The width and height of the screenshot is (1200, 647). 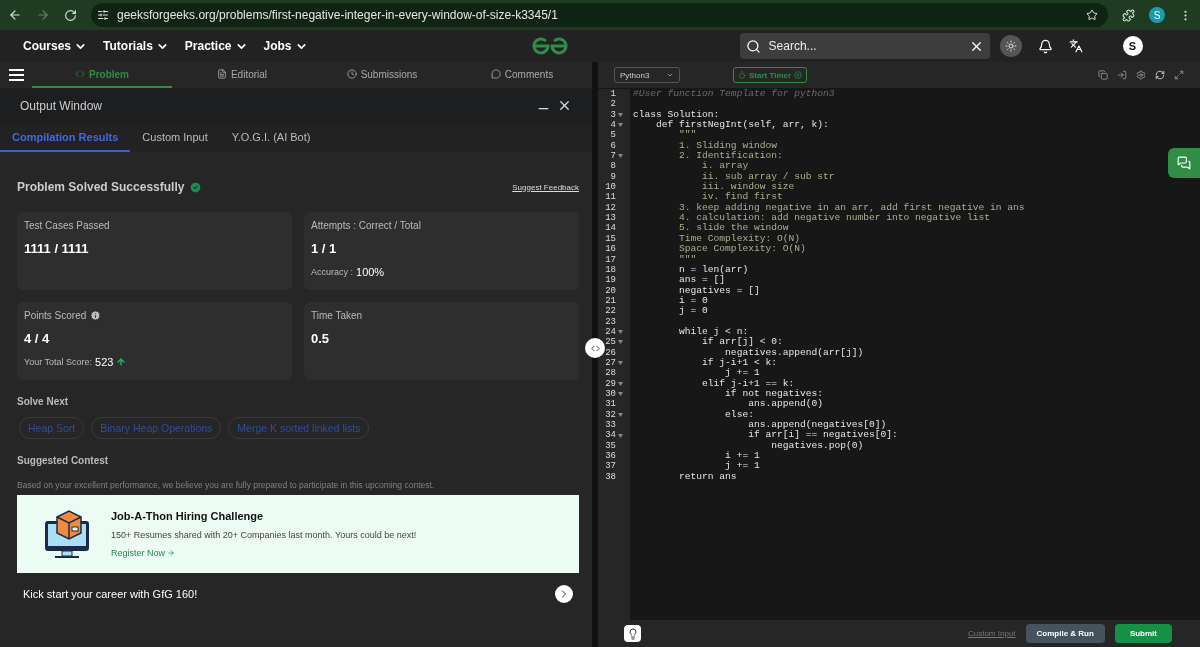 What do you see at coordinates (37, 338) in the screenshot?
I see `card-value: 4 / 4` at bounding box center [37, 338].